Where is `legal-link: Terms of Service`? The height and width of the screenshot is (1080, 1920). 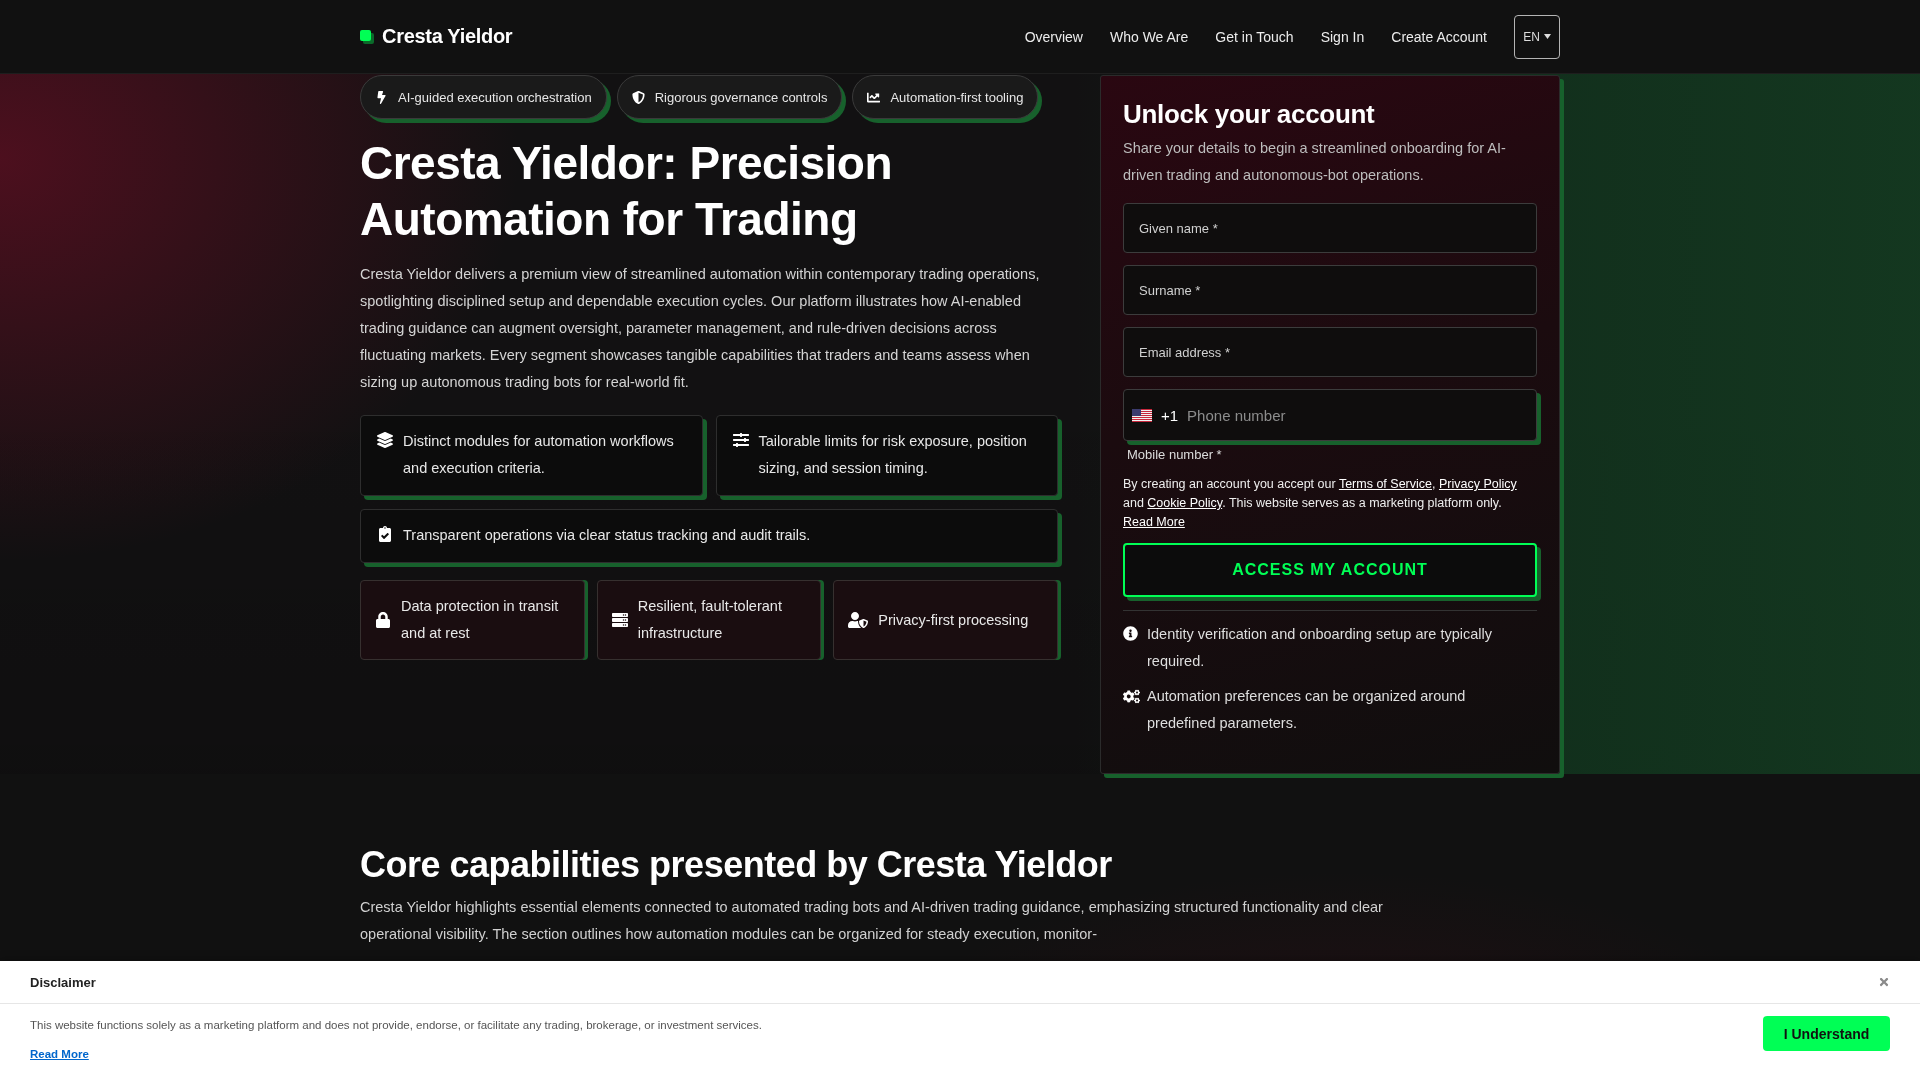 legal-link: Terms of Service is located at coordinates (1385, 484).